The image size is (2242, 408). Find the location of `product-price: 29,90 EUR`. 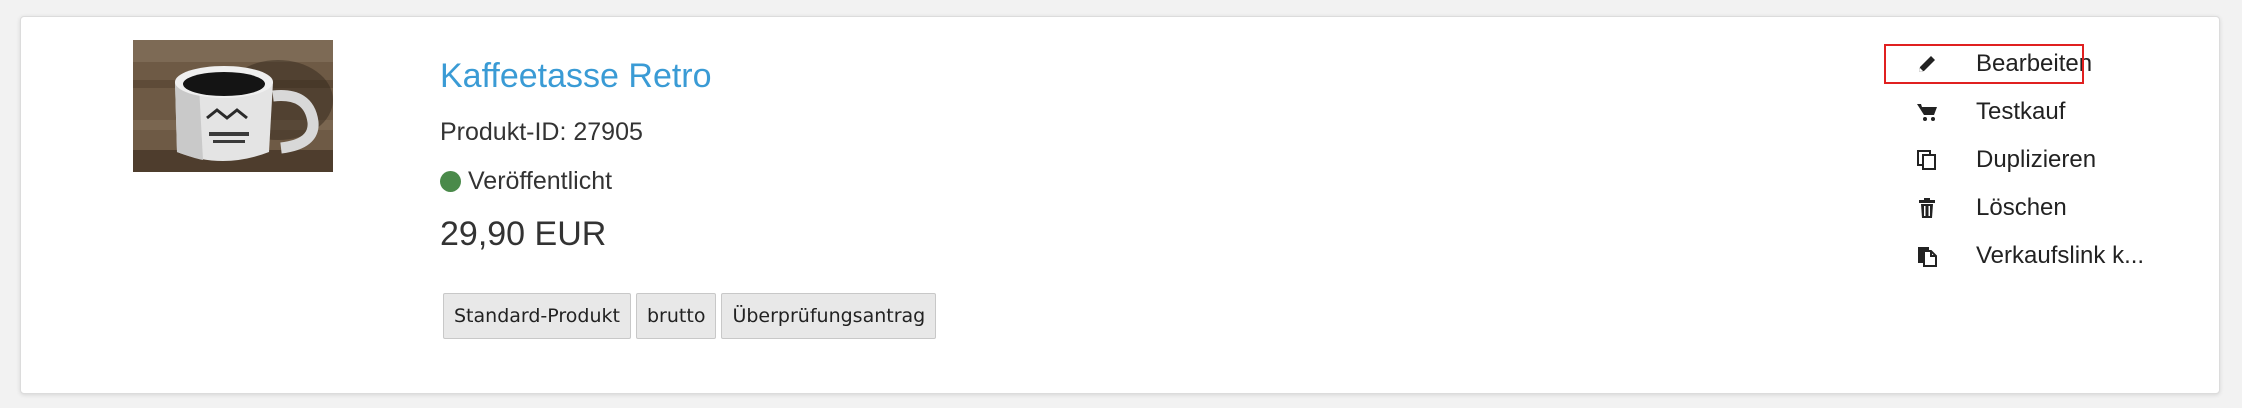

product-price: 29,90 EUR is located at coordinates (523, 234).